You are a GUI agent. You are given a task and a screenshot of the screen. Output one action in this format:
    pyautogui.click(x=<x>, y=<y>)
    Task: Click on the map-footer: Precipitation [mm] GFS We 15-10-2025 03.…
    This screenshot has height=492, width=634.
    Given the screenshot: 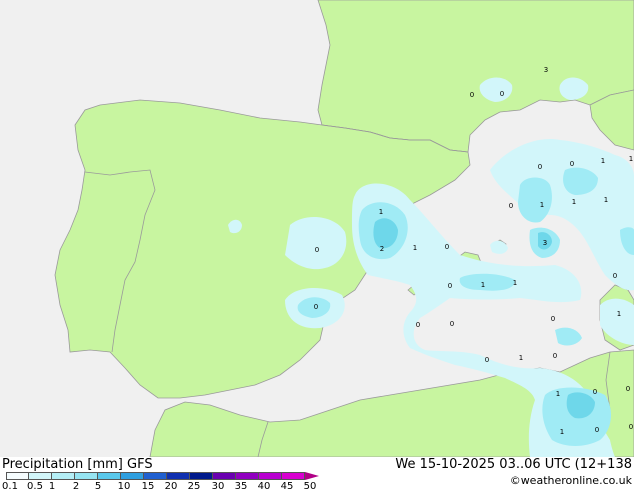 What is the action you would take?
    pyautogui.click(x=317, y=474)
    